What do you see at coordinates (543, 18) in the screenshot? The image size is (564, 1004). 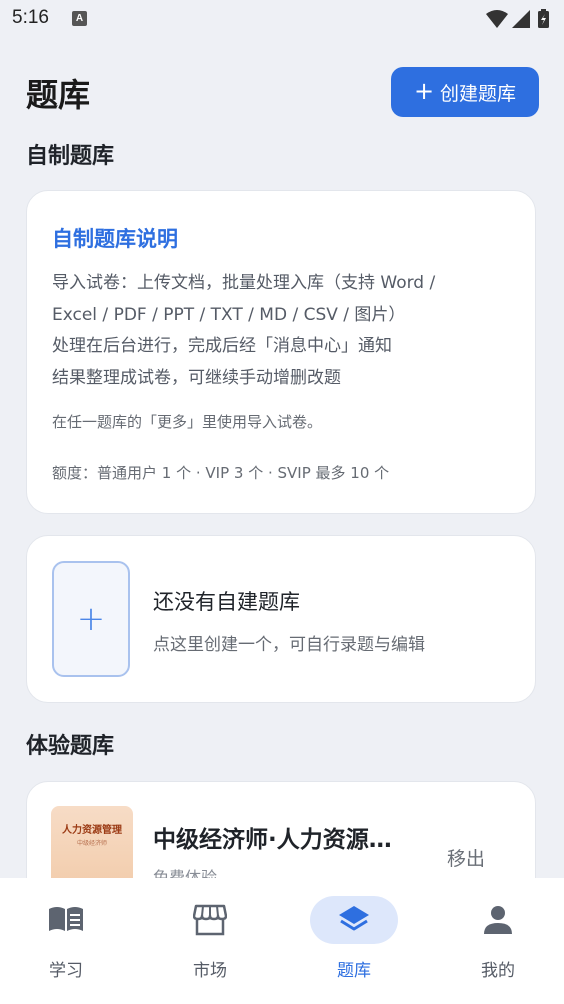 I see `battery-icon` at bounding box center [543, 18].